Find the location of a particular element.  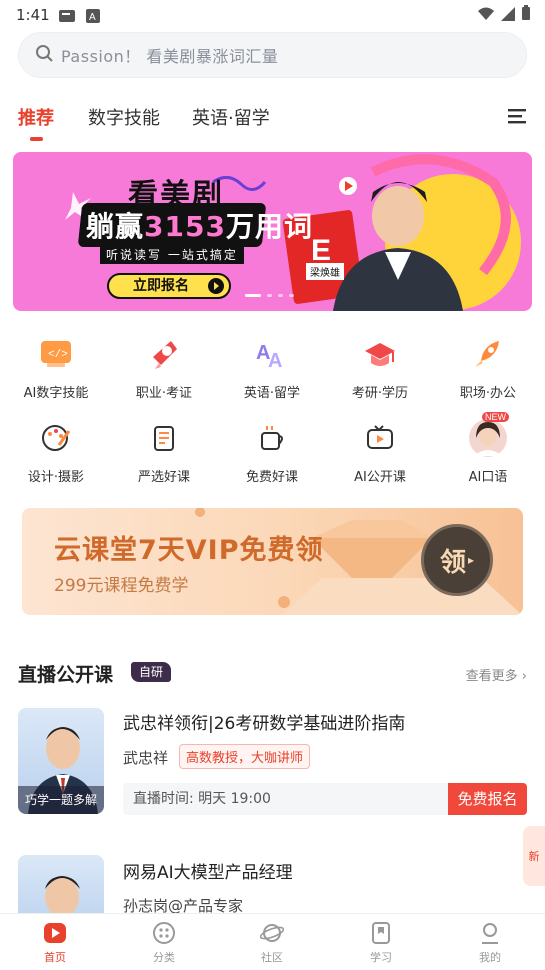

graduation-cap-icon is located at coordinates (380, 354).